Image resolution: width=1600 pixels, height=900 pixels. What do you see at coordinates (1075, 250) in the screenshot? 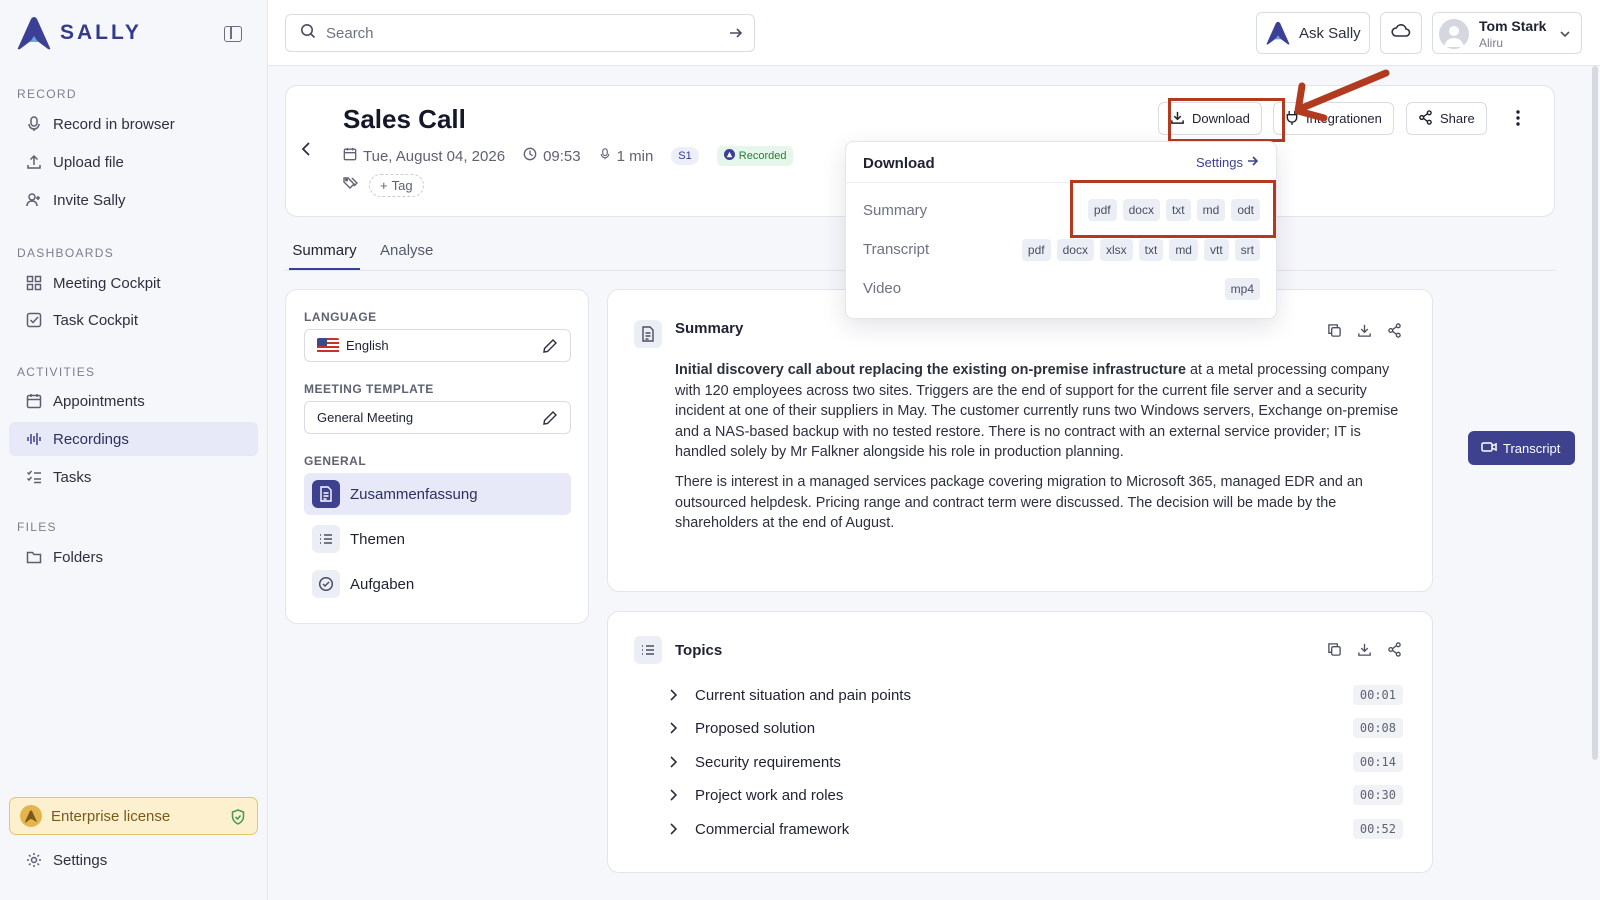
I see `format-chip: docx` at bounding box center [1075, 250].